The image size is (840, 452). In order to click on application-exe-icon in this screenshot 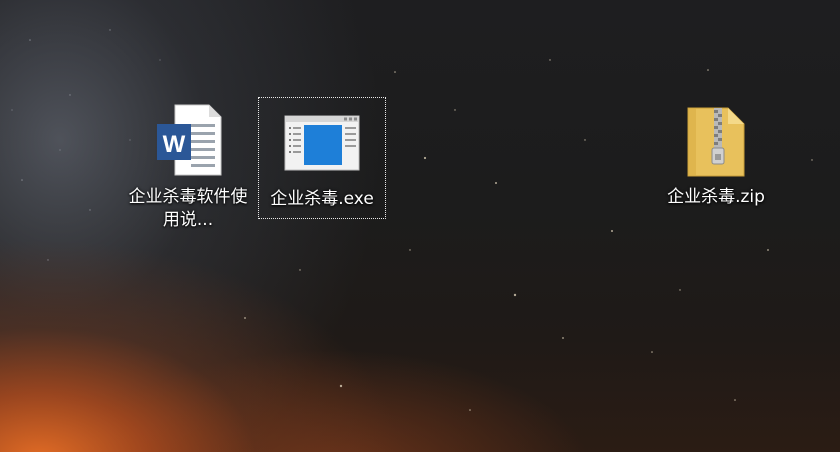, I will do `click(322, 142)`.